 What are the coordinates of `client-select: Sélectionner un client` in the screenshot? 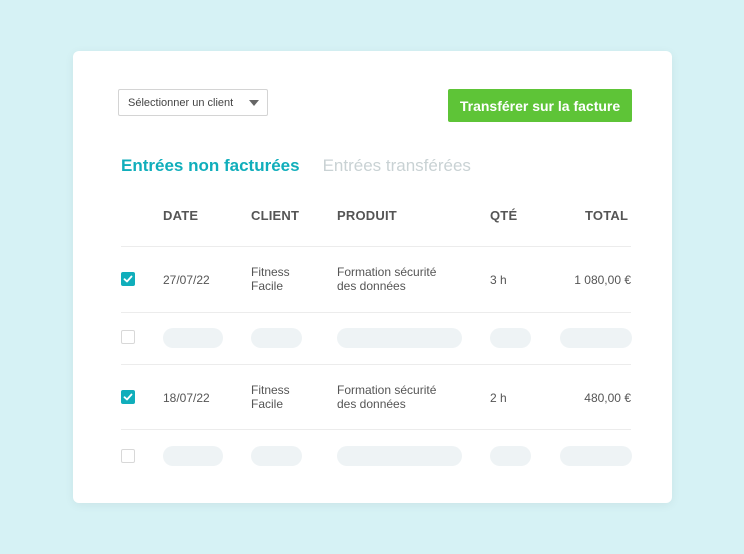 It's located at (193, 102).